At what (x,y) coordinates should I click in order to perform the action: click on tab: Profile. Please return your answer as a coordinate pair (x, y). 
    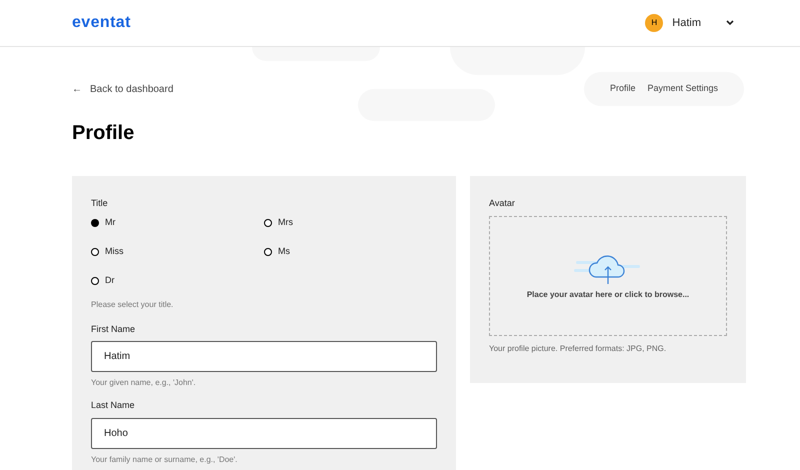
    Looking at the image, I should click on (623, 89).